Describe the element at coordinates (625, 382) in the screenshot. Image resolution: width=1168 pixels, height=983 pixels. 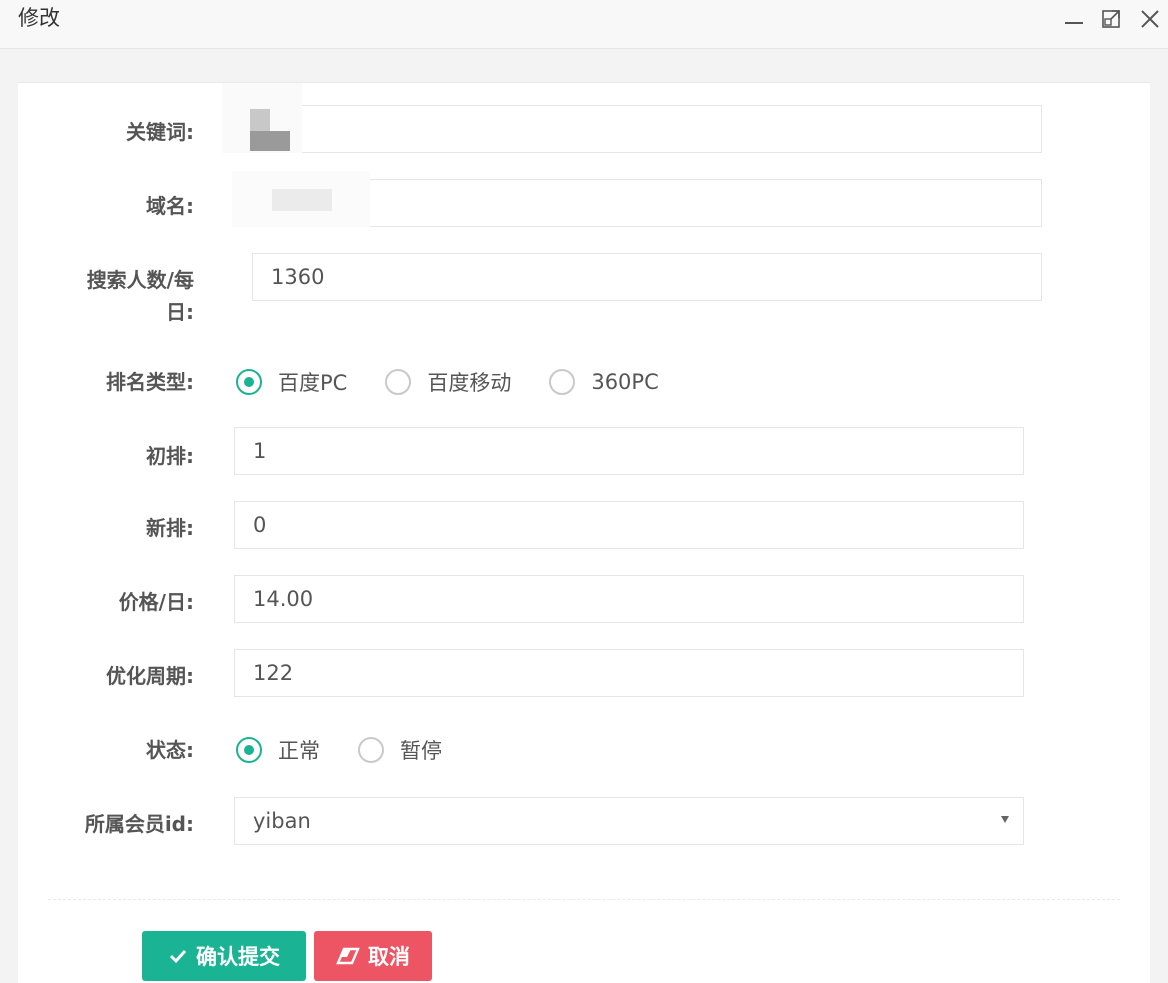
I see `rank-type-option-label: 360PC` at that location.